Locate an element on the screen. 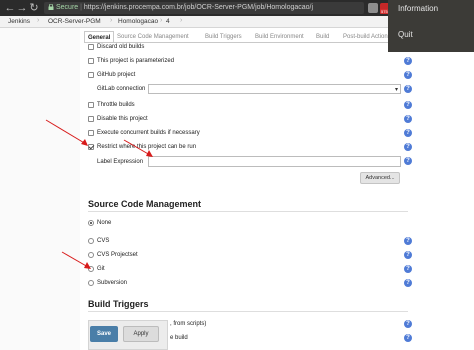 The width and height of the screenshot is (474, 350). forward-icon: → is located at coordinates (22, 8).